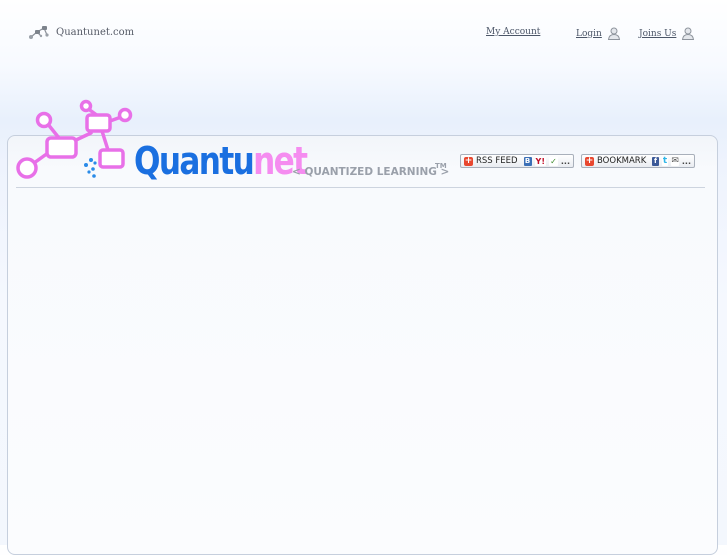  What do you see at coordinates (589, 33) in the screenshot?
I see `login-label: Login` at bounding box center [589, 33].